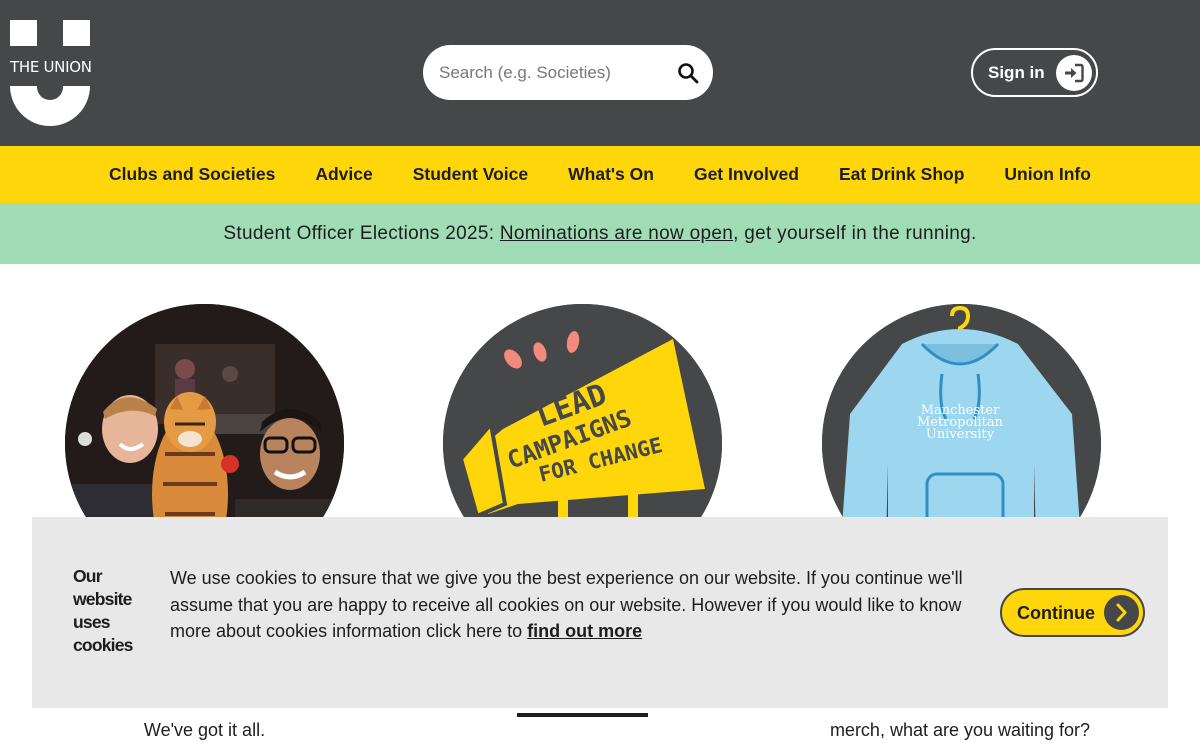 The width and height of the screenshot is (1200, 743). I want to click on search-bar, so click(568, 72).